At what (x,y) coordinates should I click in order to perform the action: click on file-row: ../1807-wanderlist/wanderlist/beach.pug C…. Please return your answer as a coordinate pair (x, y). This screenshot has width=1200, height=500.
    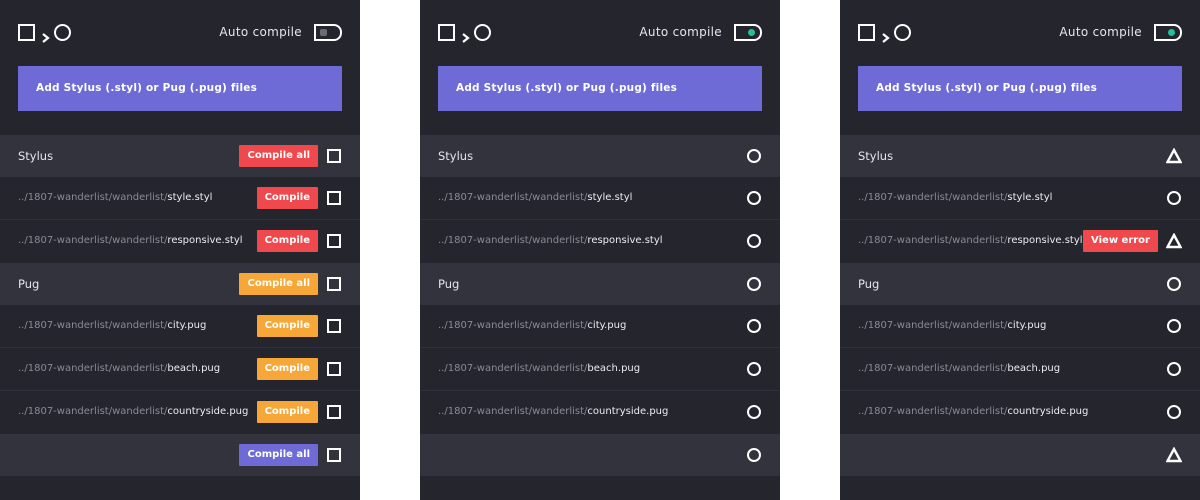
    Looking at the image, I should click on (180, 369).